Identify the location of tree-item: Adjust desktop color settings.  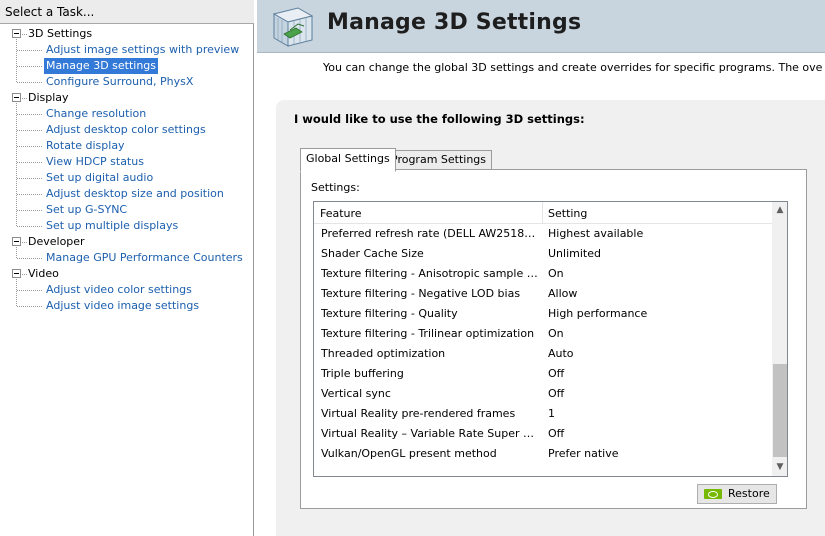
(126, 130).